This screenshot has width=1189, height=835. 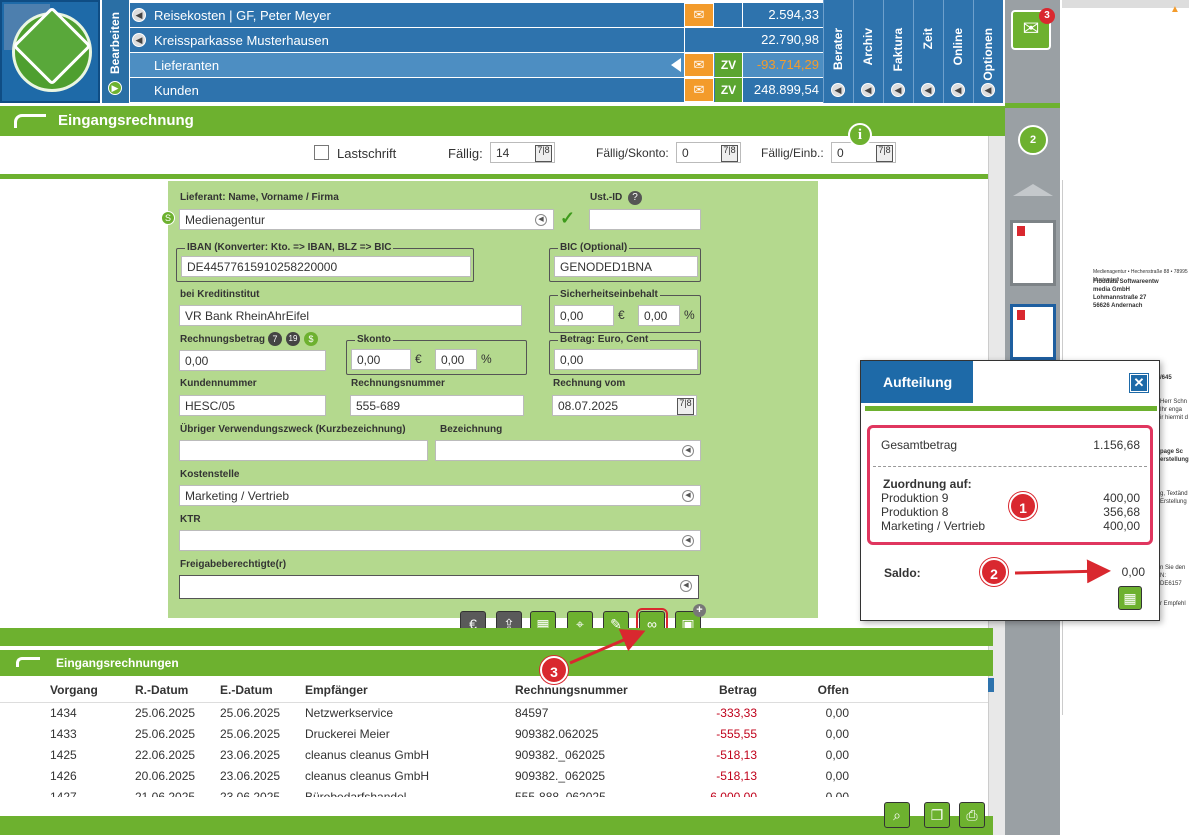 I want to click on info-icon: i, so click(x=860, y=135).